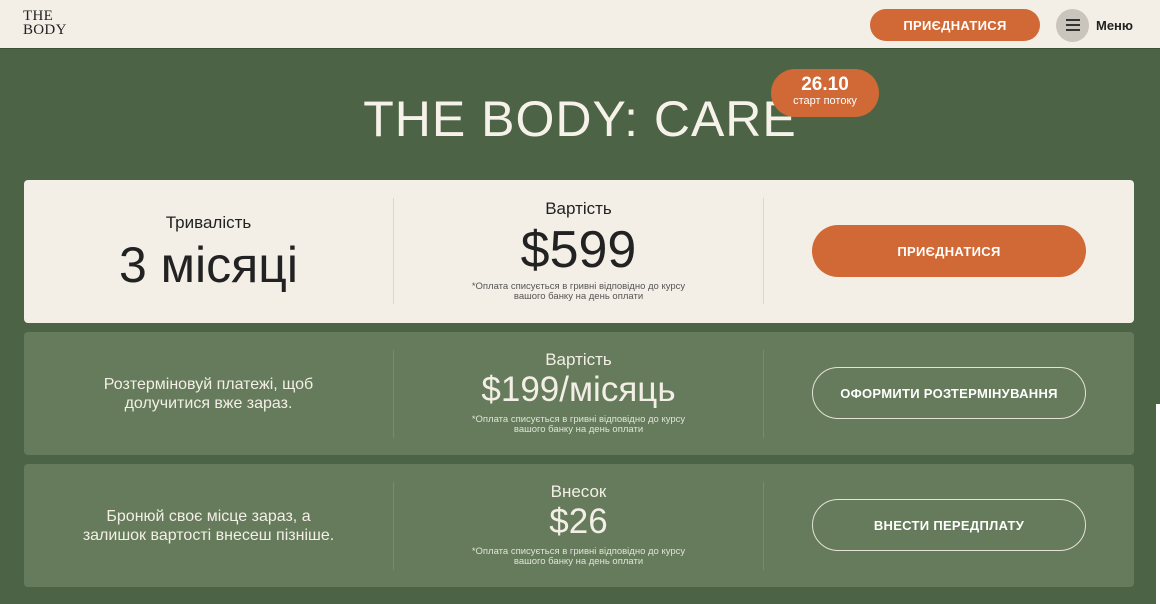  Describe the element at coordinates (208, 535) in the screenshot. I see `deposit-description-line-2: залишок вартості внесеш пізніше.` at that location.